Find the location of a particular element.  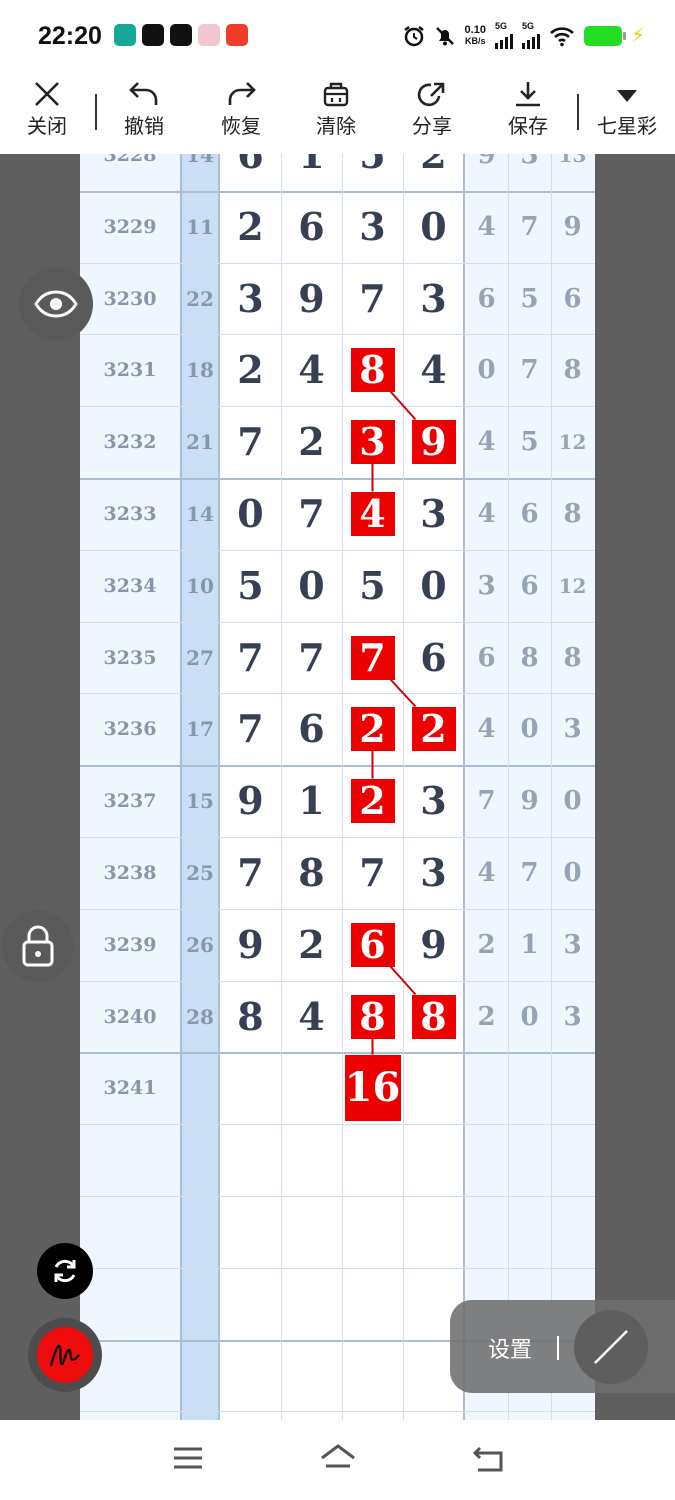

settings-panel: 设置 is located at coordinates (562, 1346).